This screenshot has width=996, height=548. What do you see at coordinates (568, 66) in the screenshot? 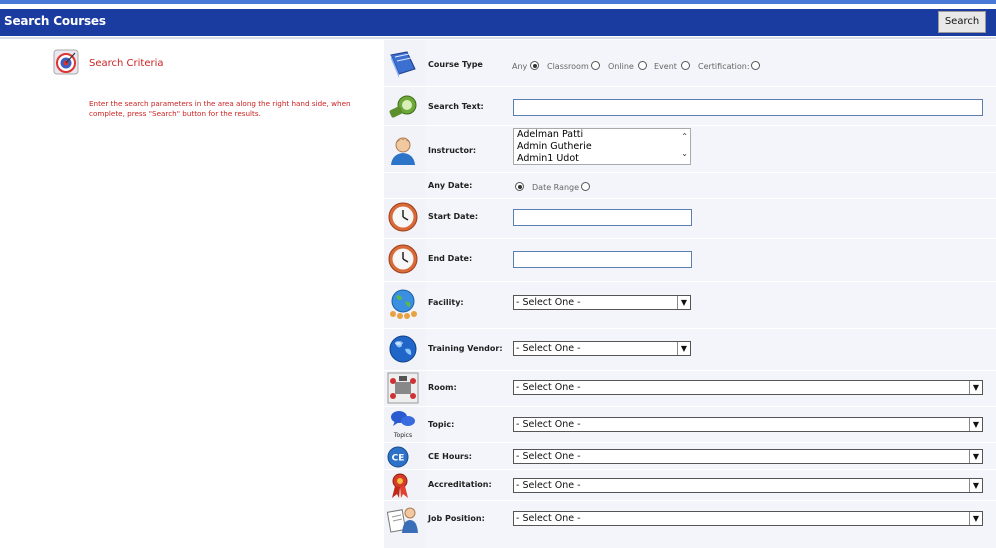
I see `course-type-classroom-label: Classroom` at bounding box center [568, 66].